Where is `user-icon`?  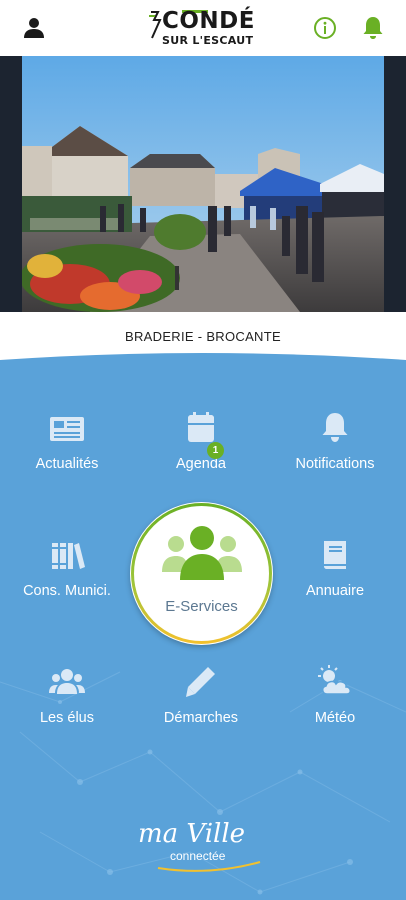
user-icon is located at coordinates (34, 28).